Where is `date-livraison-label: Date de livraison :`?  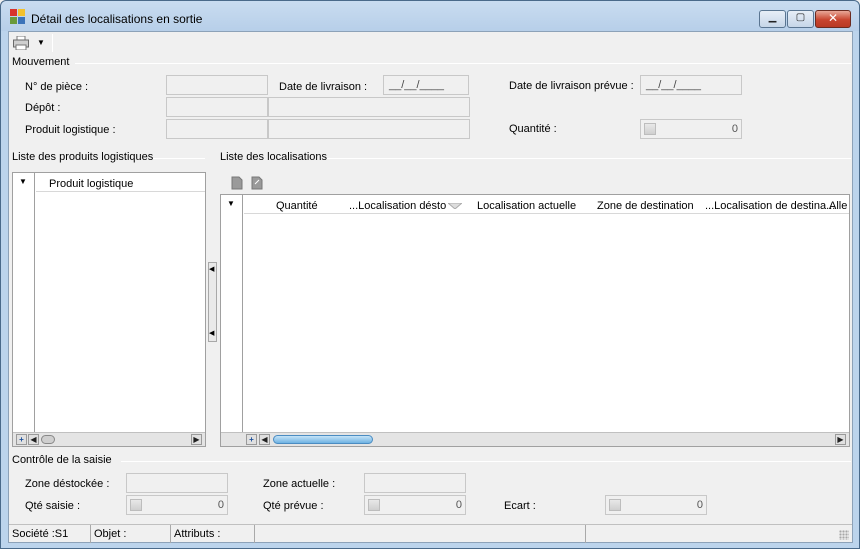 date-livraison-label: Date de livraison : is located at coordinates (323, 87).